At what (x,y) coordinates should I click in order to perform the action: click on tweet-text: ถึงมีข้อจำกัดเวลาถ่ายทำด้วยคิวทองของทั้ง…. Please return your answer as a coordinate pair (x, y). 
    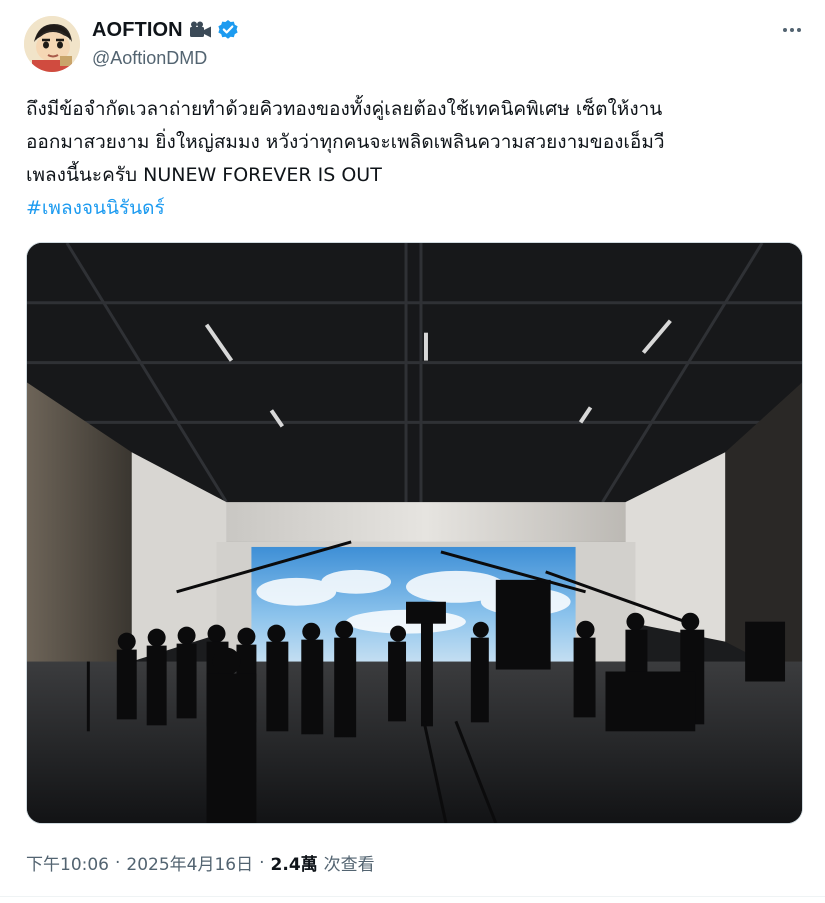
    Looking at the image, I should click on (416, 159).